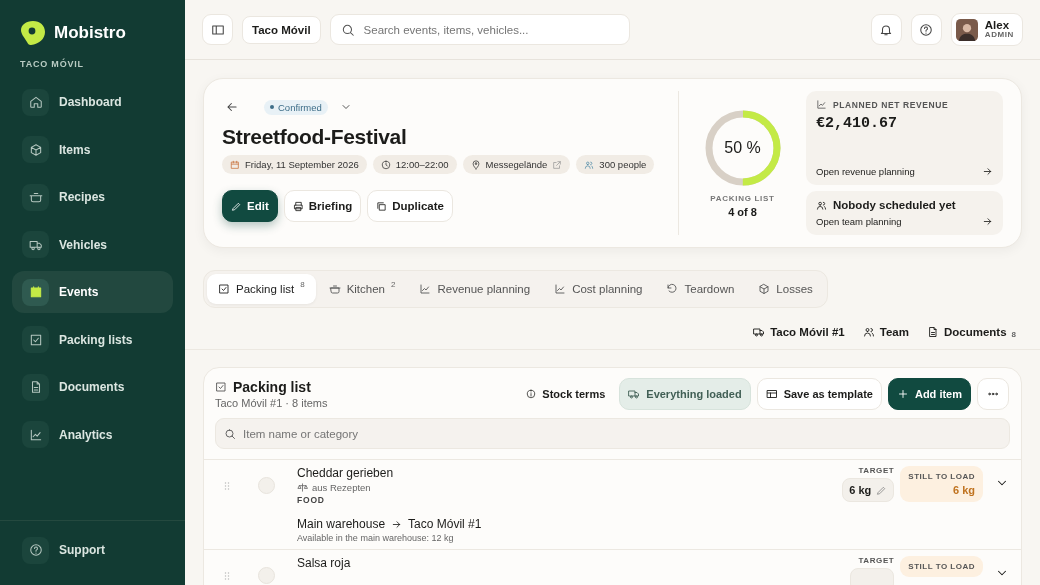 This screenshot has width=1040, height=585. I want to click on copy-icon, so click(382, 206).